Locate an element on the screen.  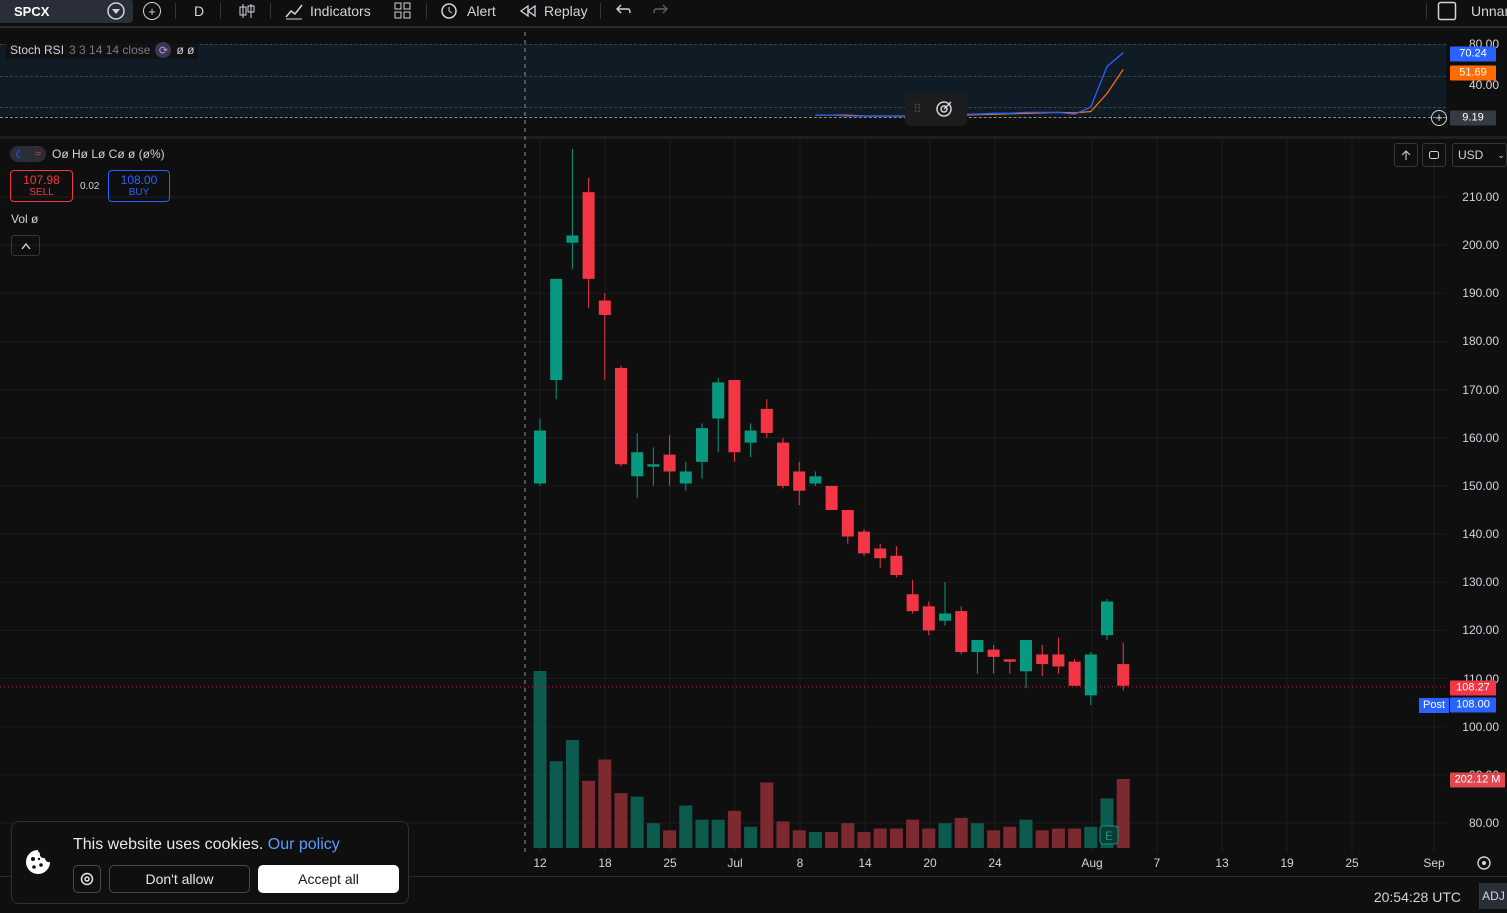
time-label: Aug is located at coordinates (1092, 863).